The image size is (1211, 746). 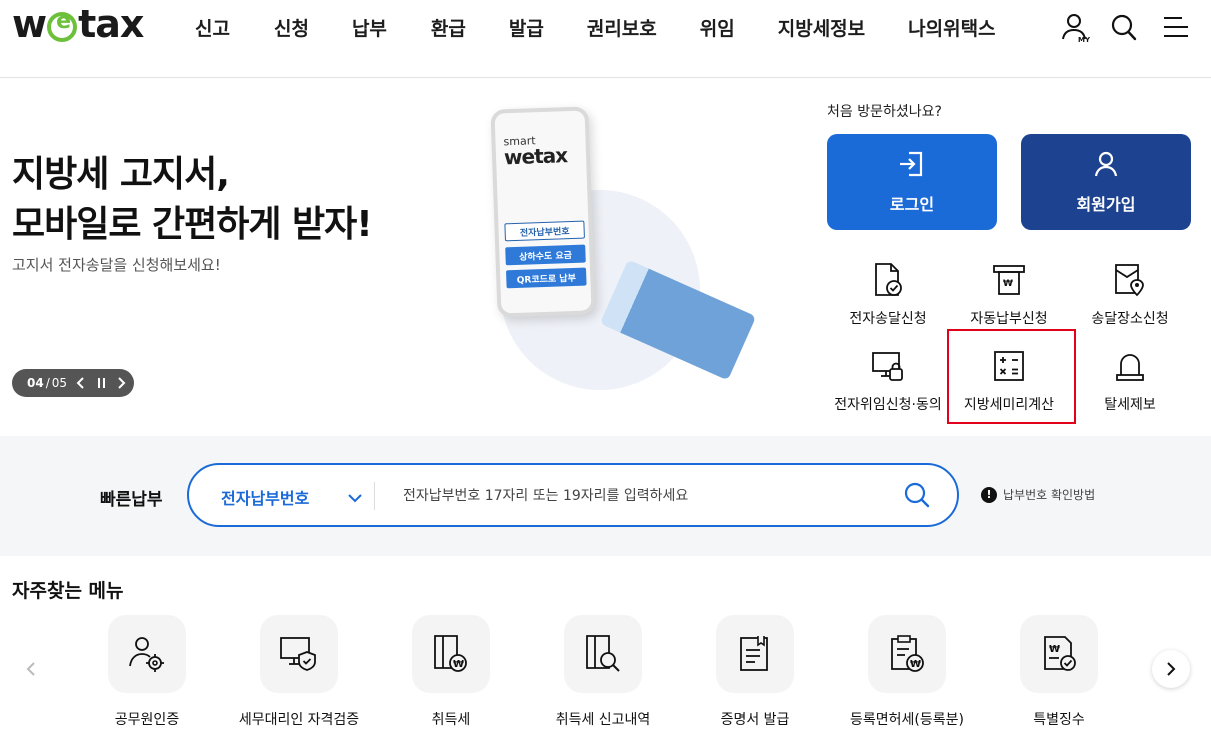 What do you see at coordinates (131, 500) in the screenshot?
I see `quick-pay-label: 빠른납부` at bounding box center [131, 500].